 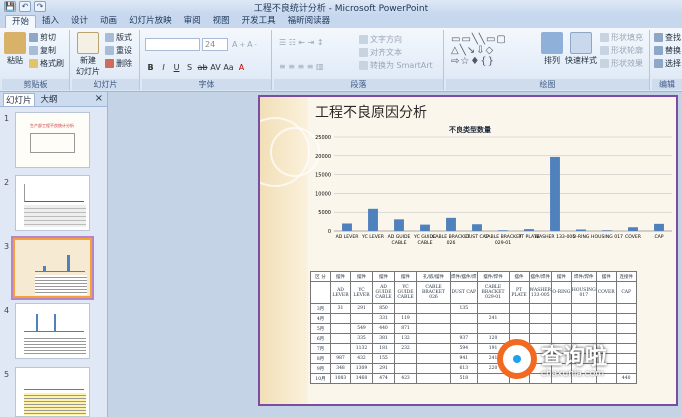 I want to click on table-cell: 1132, so click(x=361, y=348).